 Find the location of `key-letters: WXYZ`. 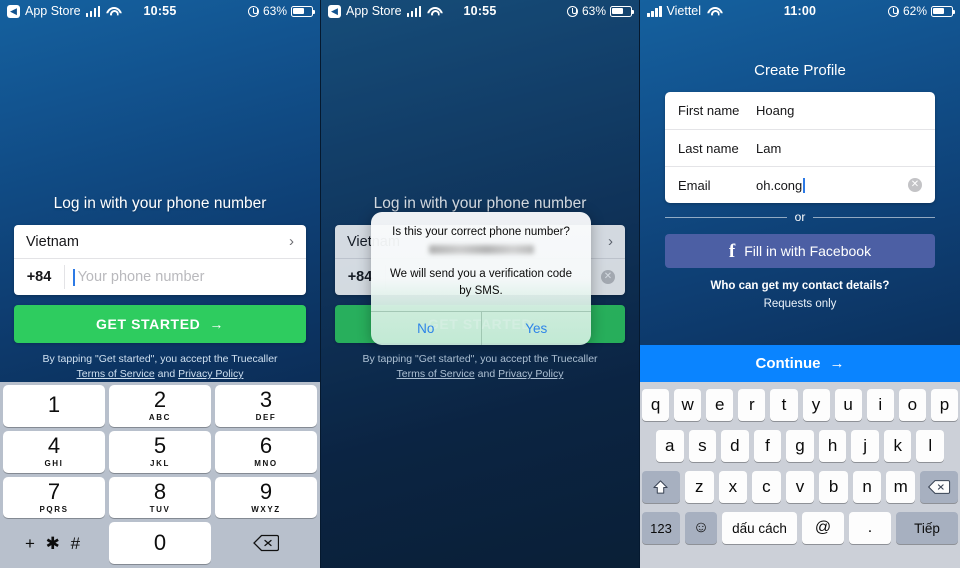

key-letters: WXYZ is located at coordinates (266, 509).